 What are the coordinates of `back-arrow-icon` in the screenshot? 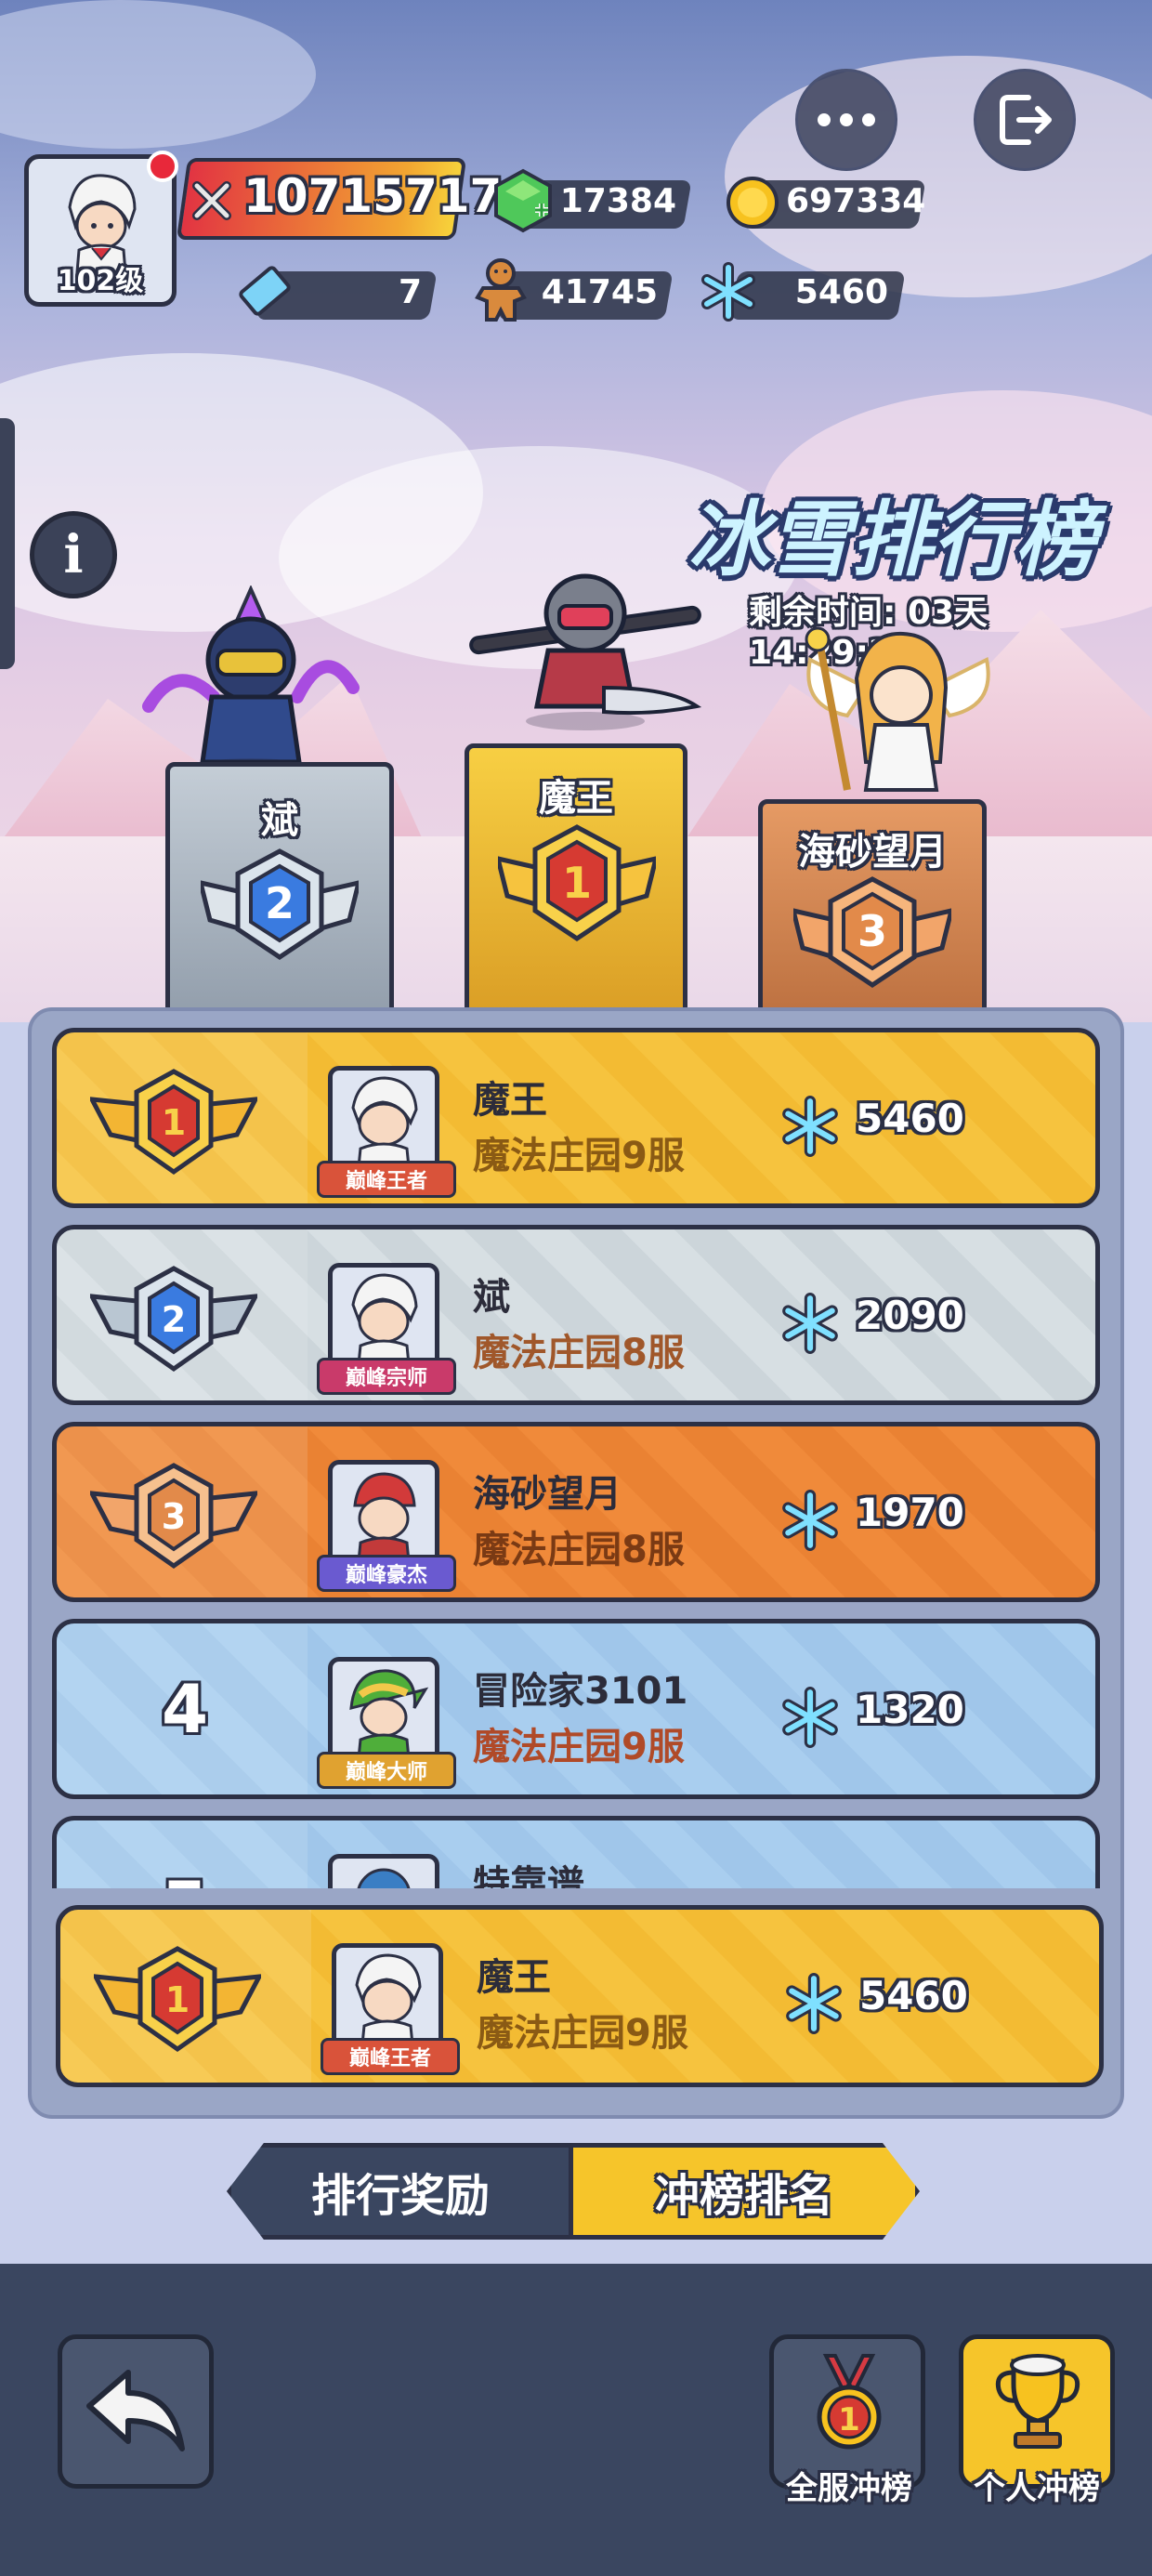 It's located at (135, 2410).